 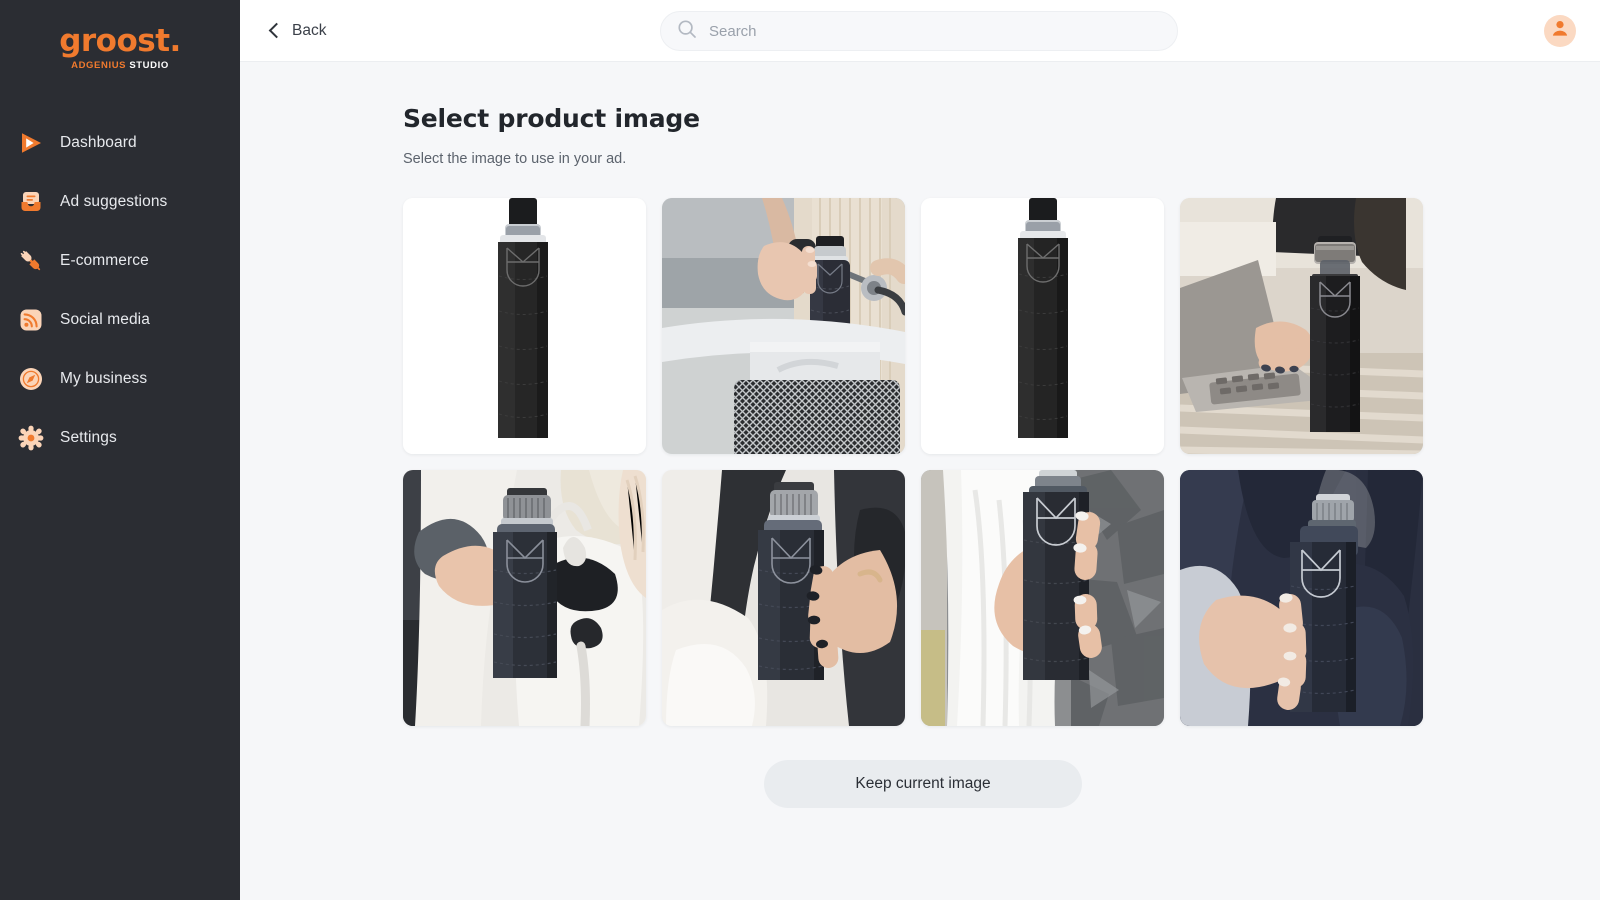 What do you see at coordinates (31, 143) in the screenshot?
I see `play-icon` at bounding box center [31, 143].